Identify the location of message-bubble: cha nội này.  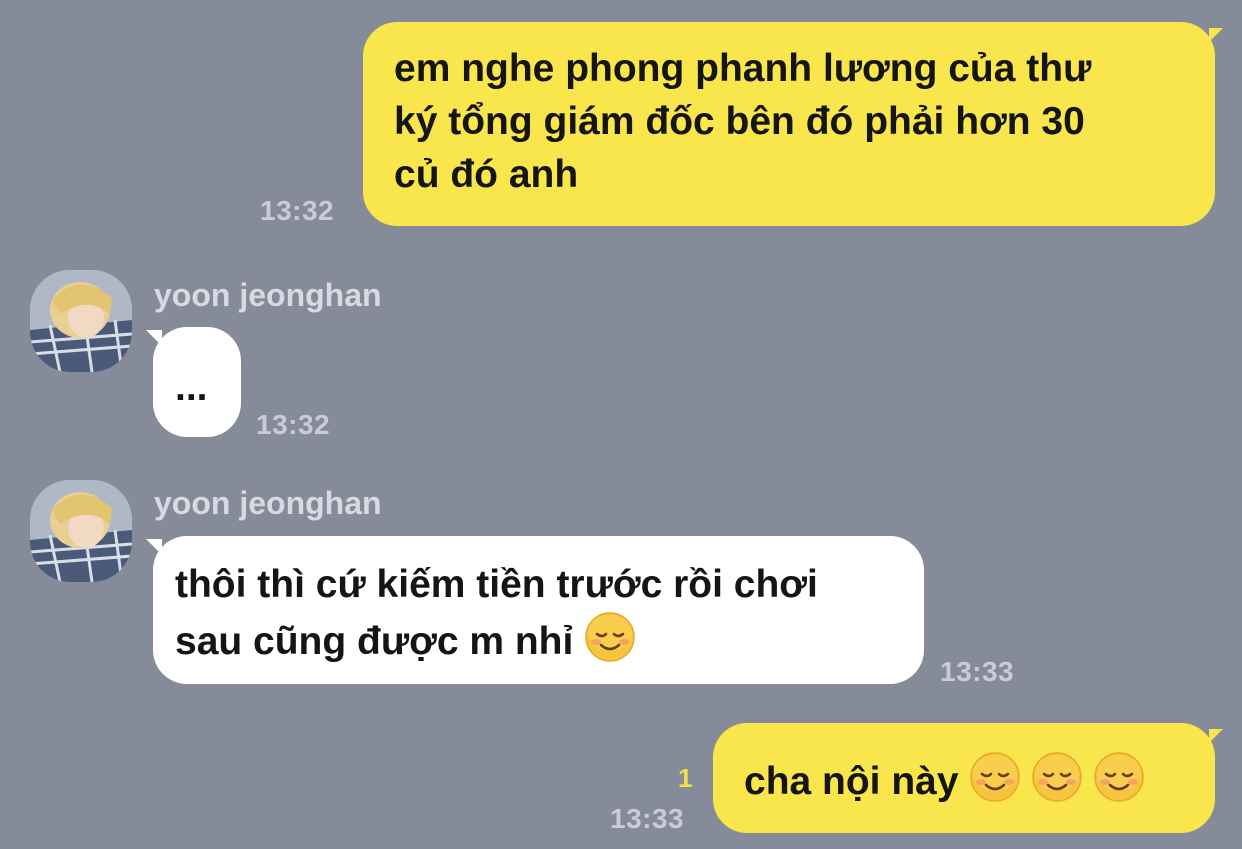
(964, 778).